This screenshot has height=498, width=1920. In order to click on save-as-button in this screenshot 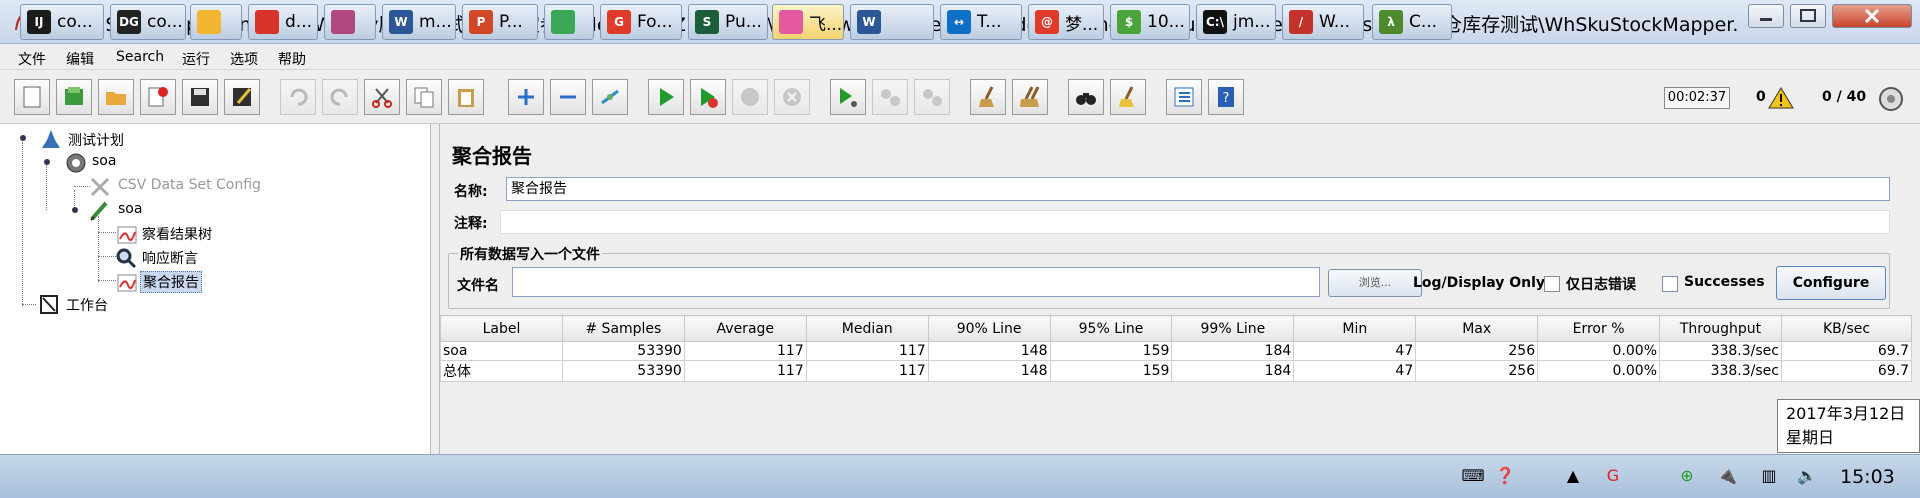, I will do `click(242, 97)`.